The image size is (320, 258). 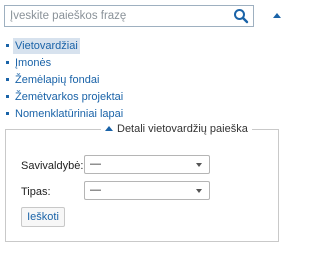 I want to click on list-item-label: Žemėlapių fondai, so click(x=57, y=80).